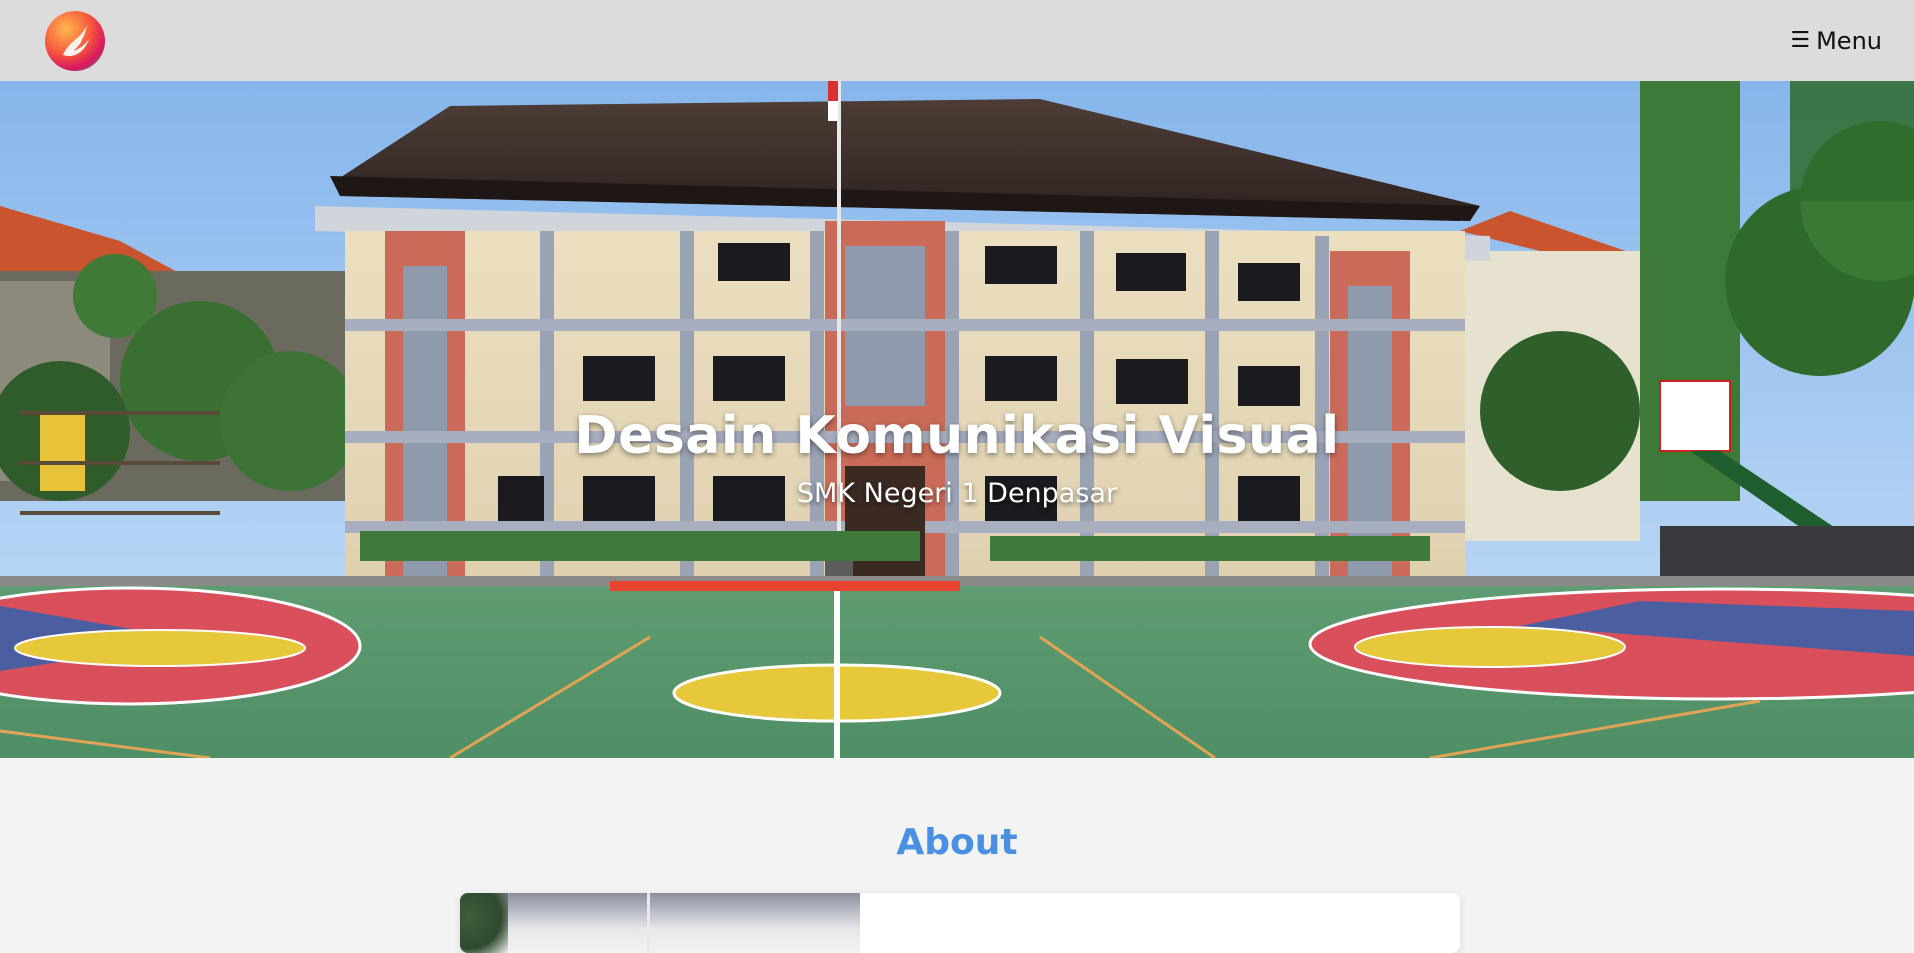 This screenshot has width=1914, height=953. Describe the element at coordinates (660, 923) in the screenshot. I see `about-card-image` at that location.